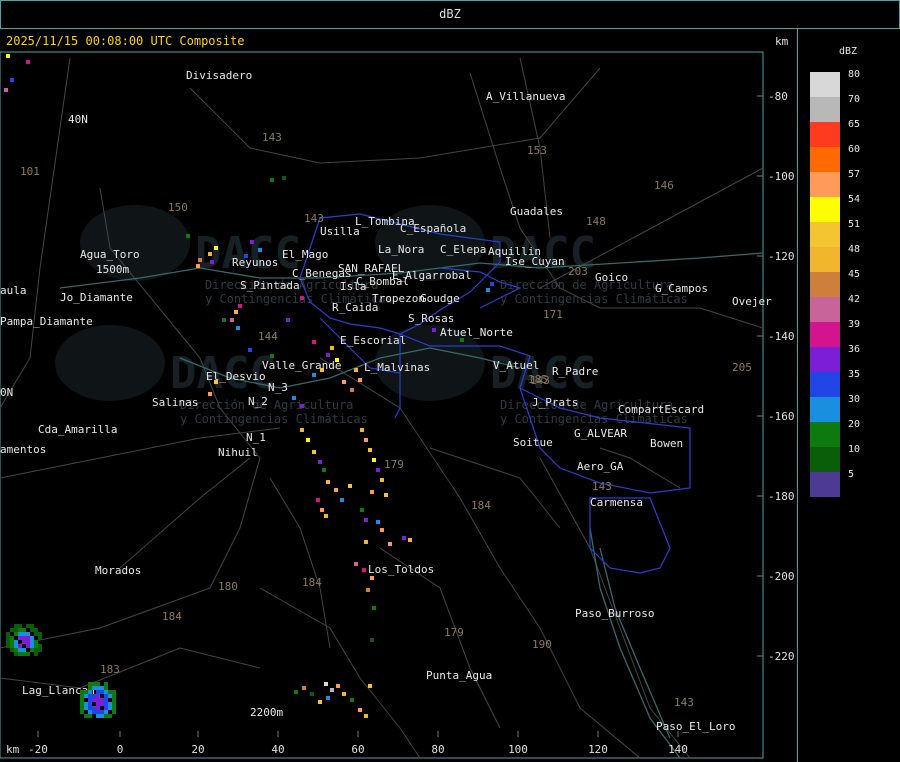 Image resolution: width=900 pixels, height=762 pixels. What do you see at coordinates (695, 726) in the screenshot?
I see `place-label: Paso_El_Loro` at bounding box center [695, 726].